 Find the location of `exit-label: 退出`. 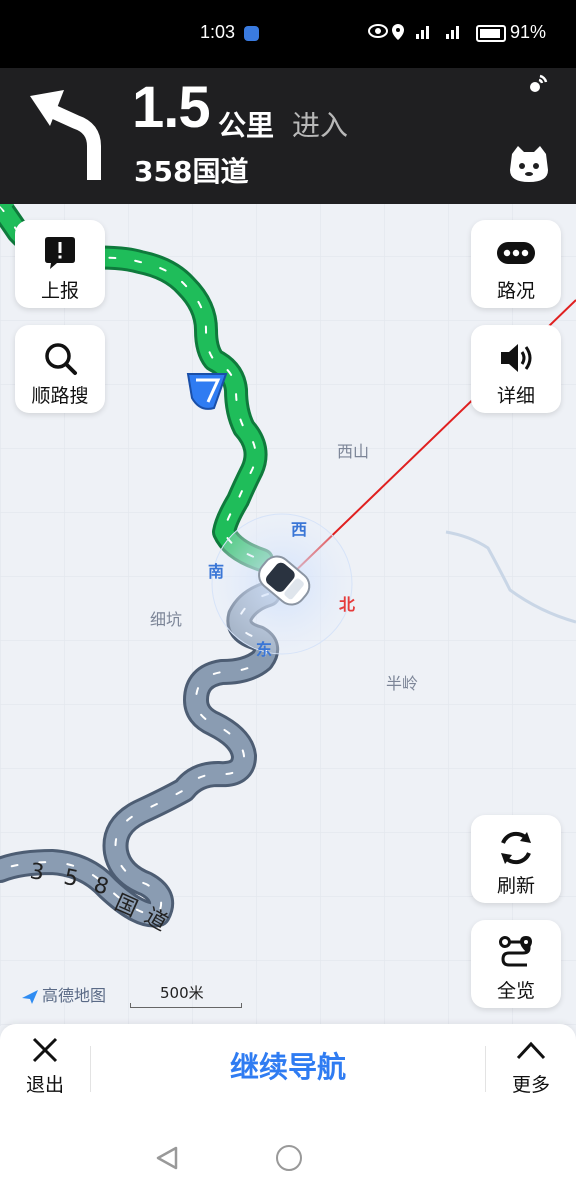

exit-label: 退出 is located at coordinates (44, 1085).